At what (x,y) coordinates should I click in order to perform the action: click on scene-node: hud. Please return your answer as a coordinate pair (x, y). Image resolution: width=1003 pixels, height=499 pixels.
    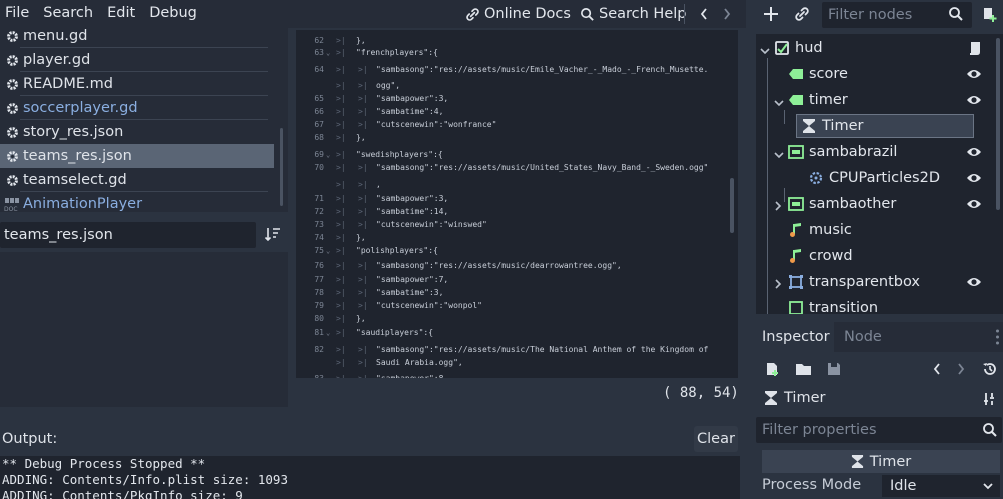
    Looking at the image, I should click on (798, 48).